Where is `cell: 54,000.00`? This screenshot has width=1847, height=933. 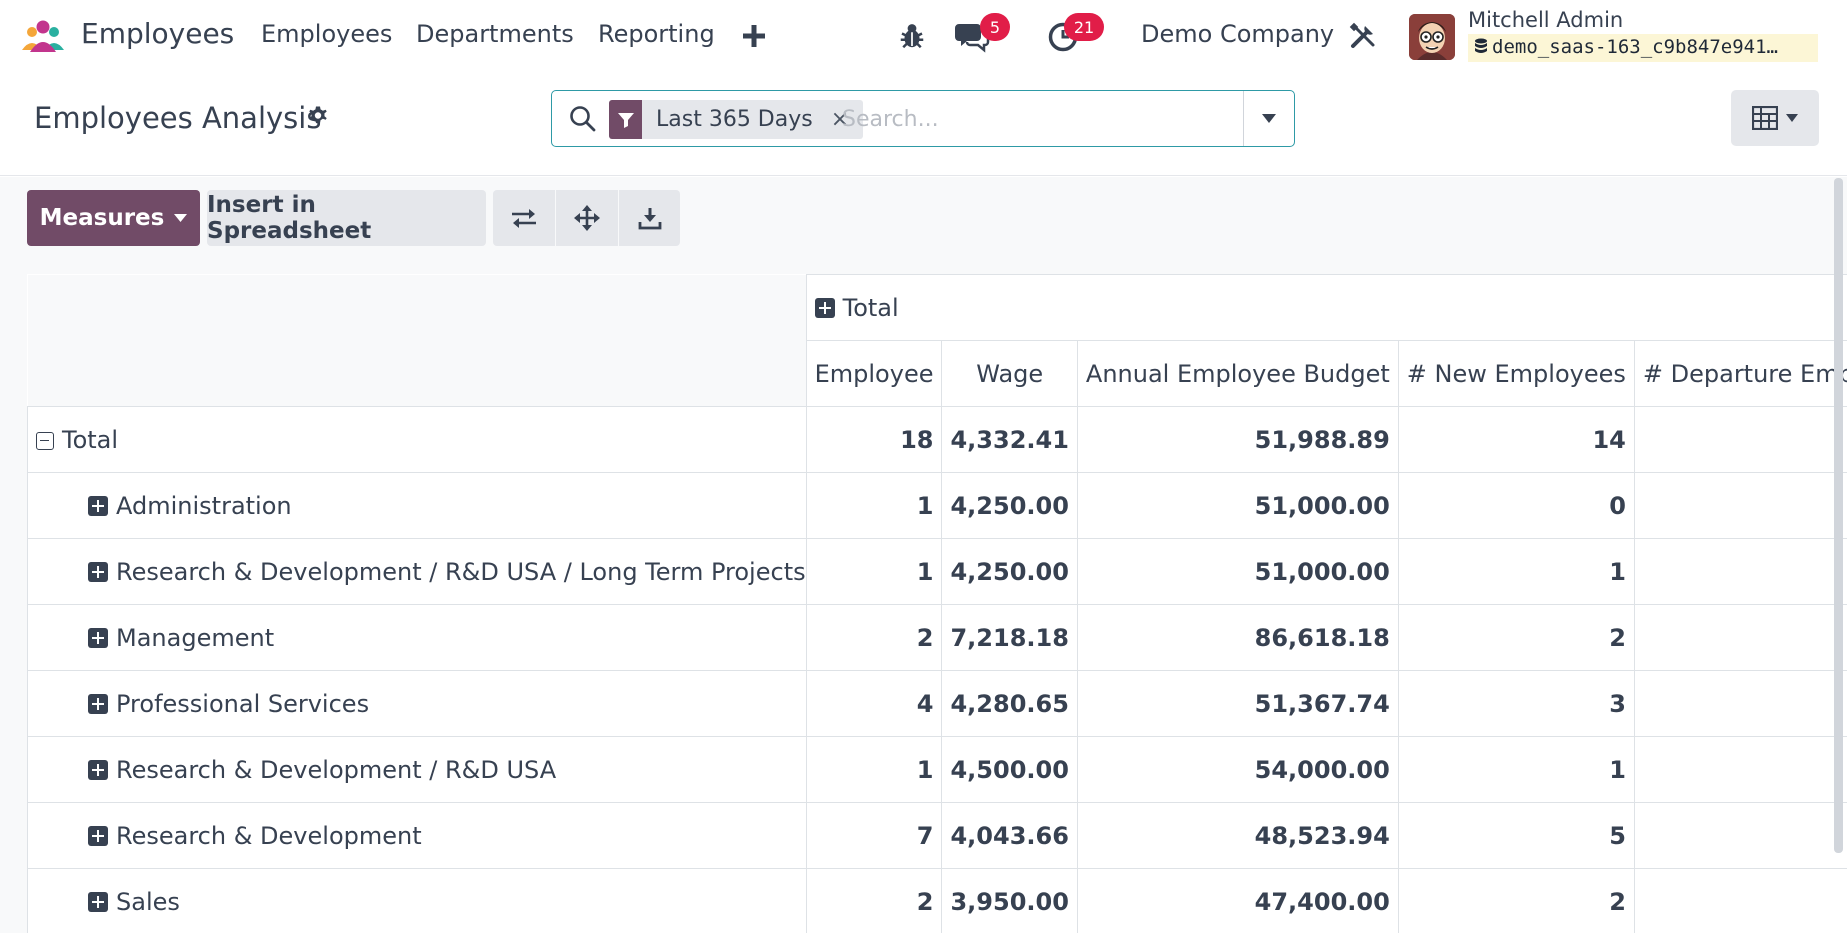 cell: 54,000.00 is located at coordinates (1237, 769).